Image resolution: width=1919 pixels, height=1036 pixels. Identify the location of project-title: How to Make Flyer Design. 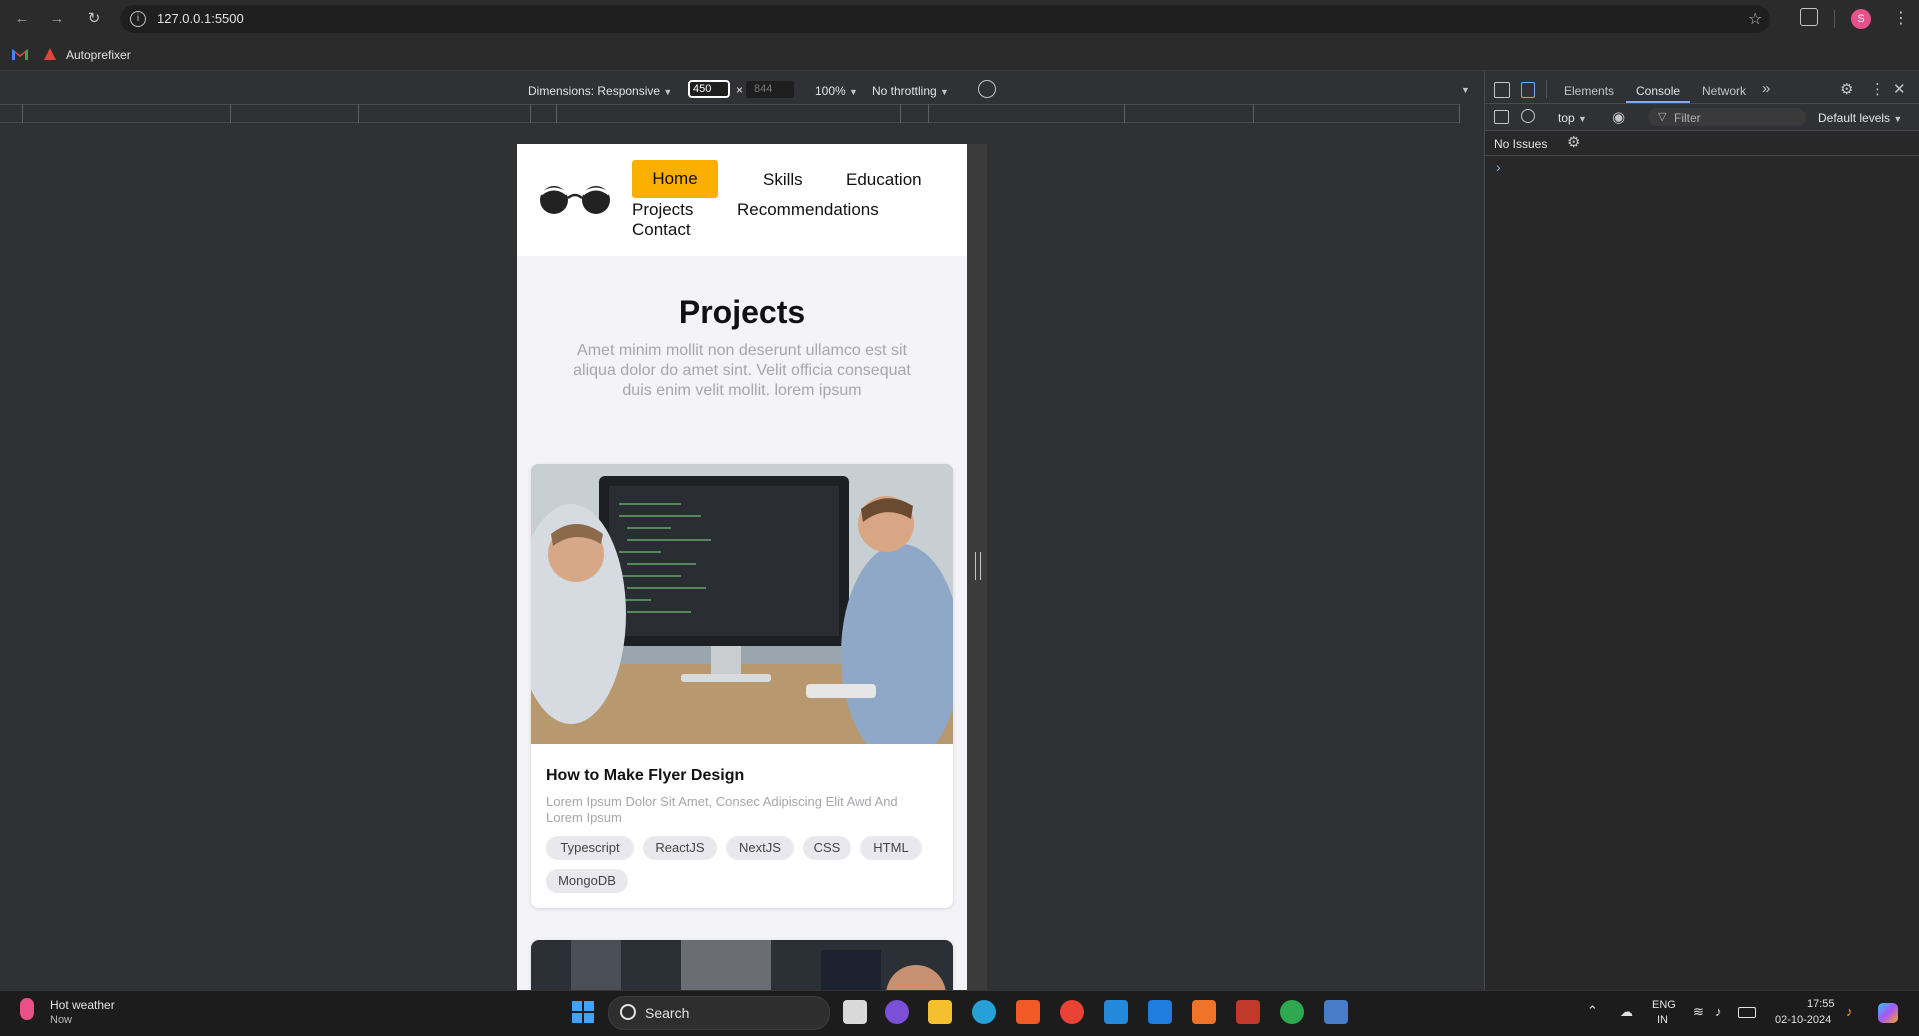
(645, 776).